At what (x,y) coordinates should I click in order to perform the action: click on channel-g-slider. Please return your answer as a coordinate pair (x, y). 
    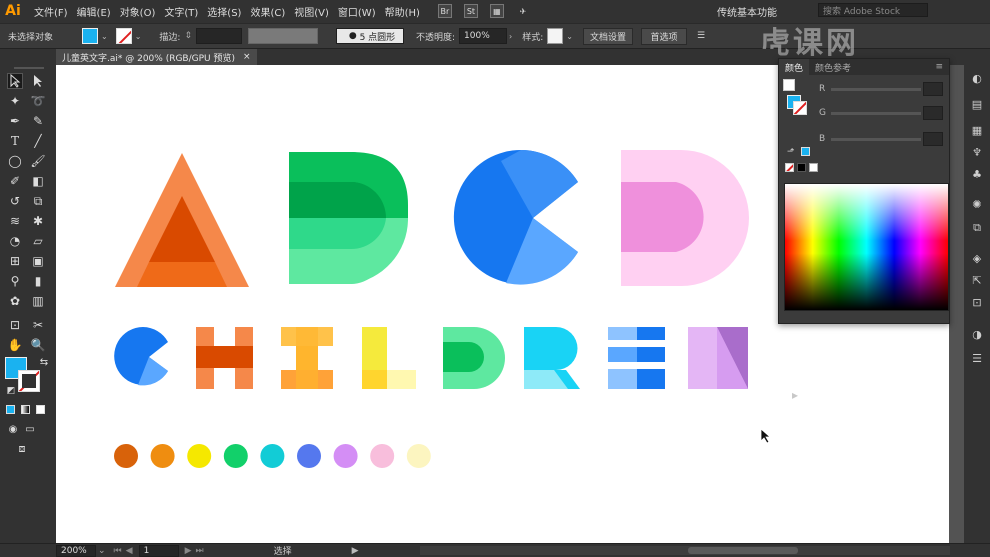
    Looking at the image, I should click on (876, 113).